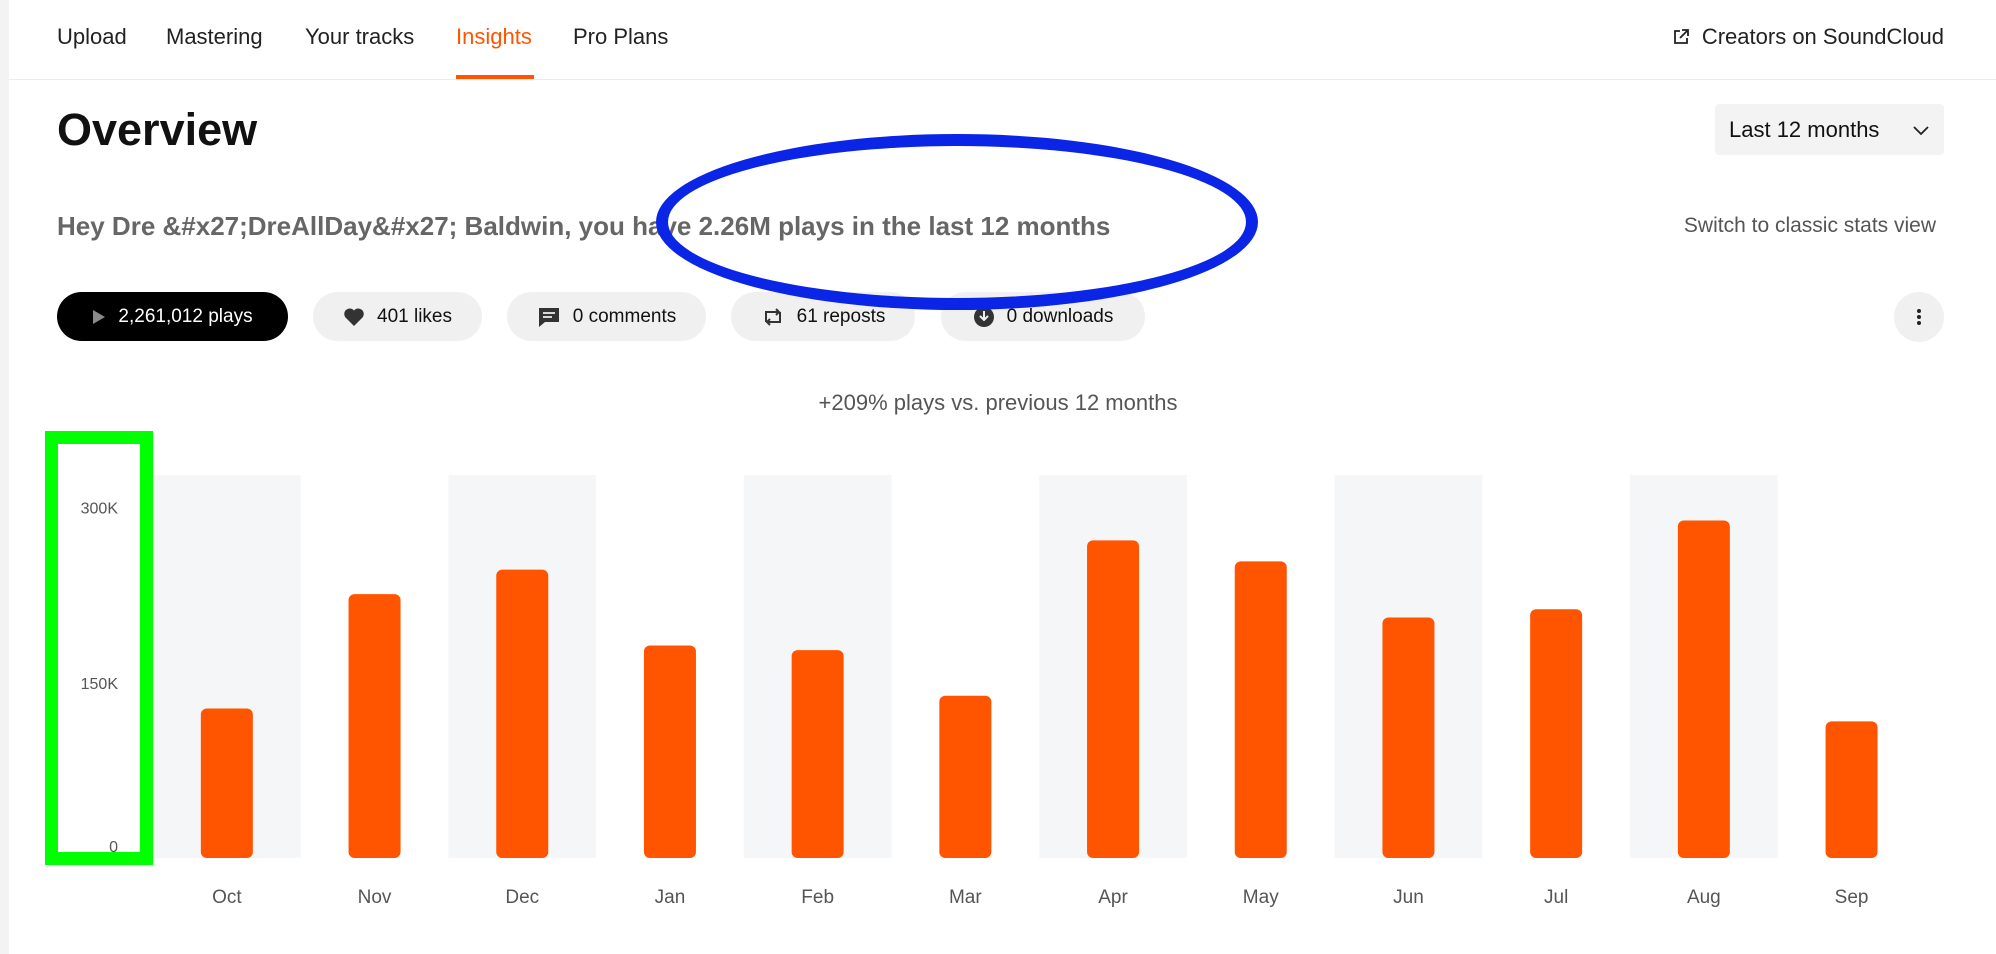 Image resolution: width=1996 pixels, height=954 pixels. I want to click on download-icon, so click(983, 316).